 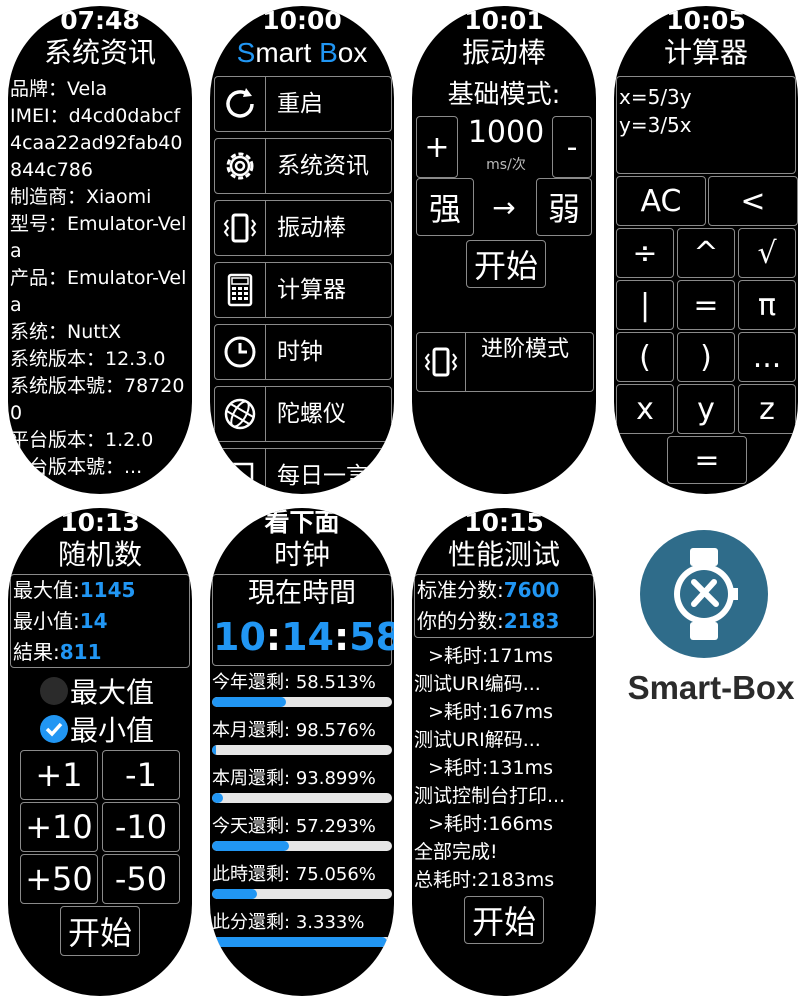 I want to click on plus-50-button: +50, so click(x=59, y=879).